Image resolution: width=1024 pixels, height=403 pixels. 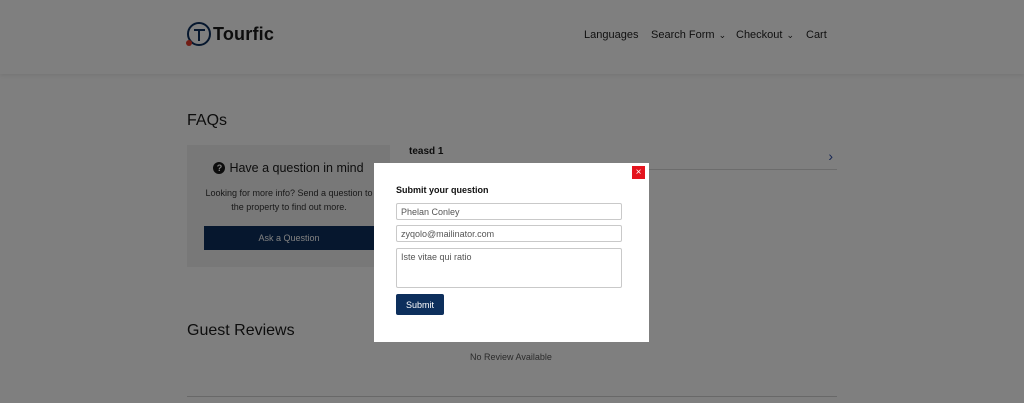 I want to click on close-button: ×, so click(x=638, y=172).